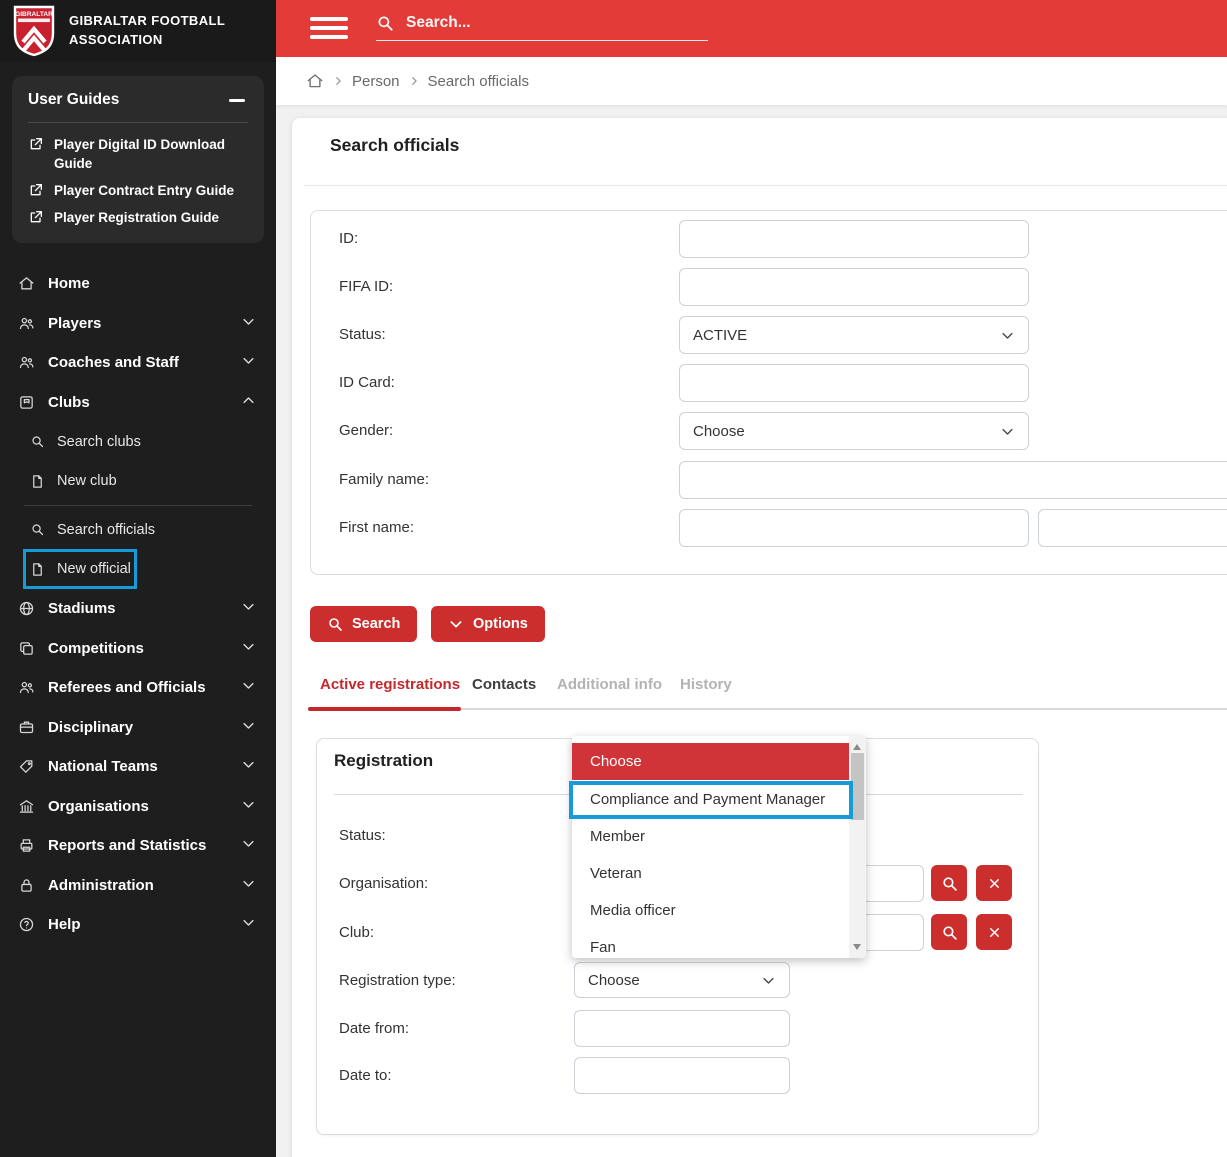 The image size is (1227, 1157). What do you see at coordinates (994, 883) in the screenshot?
I see `organisation-clear-button` at bounding box center [994, 883].